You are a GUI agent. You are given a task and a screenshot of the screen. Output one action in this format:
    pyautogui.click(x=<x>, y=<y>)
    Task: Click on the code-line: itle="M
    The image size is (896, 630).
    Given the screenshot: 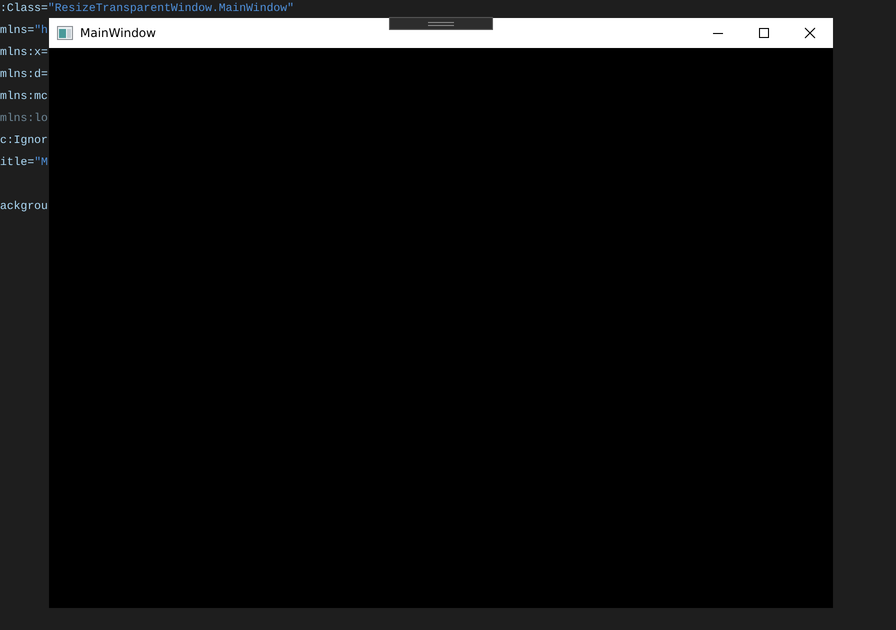 What is the action you would take?
    pyautogui.click(x=24, y=163)
    